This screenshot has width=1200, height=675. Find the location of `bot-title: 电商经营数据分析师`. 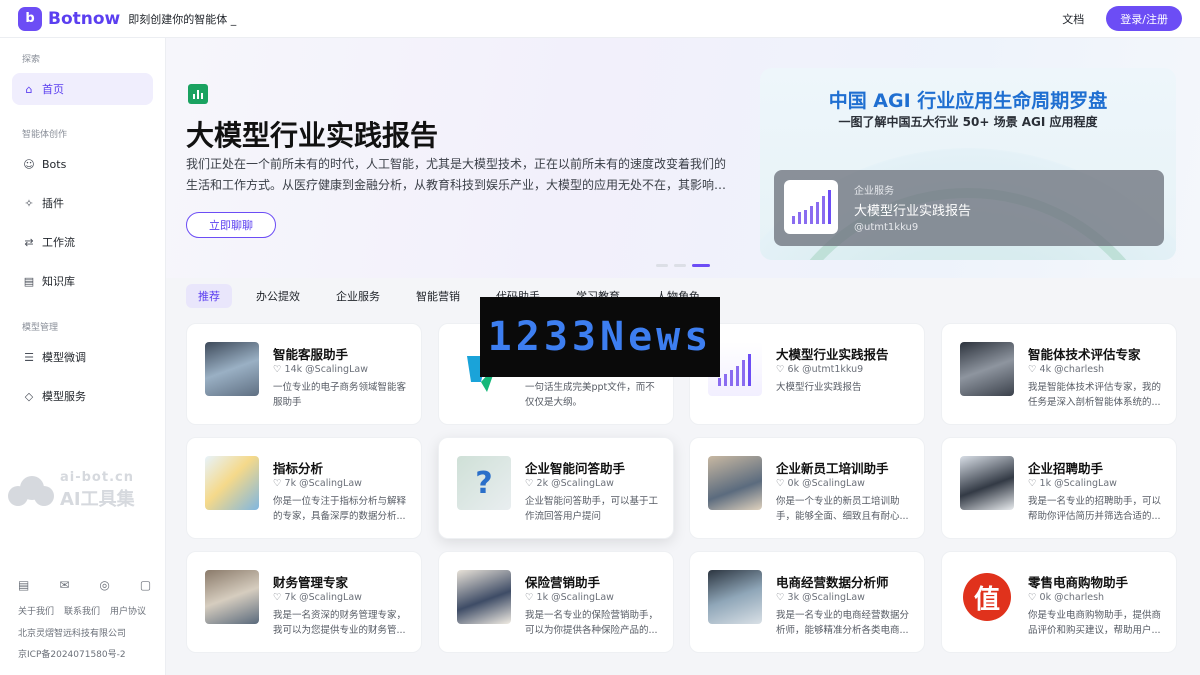

bot-title: 电商经营数据分析师 is located at coordinates (832, 582).